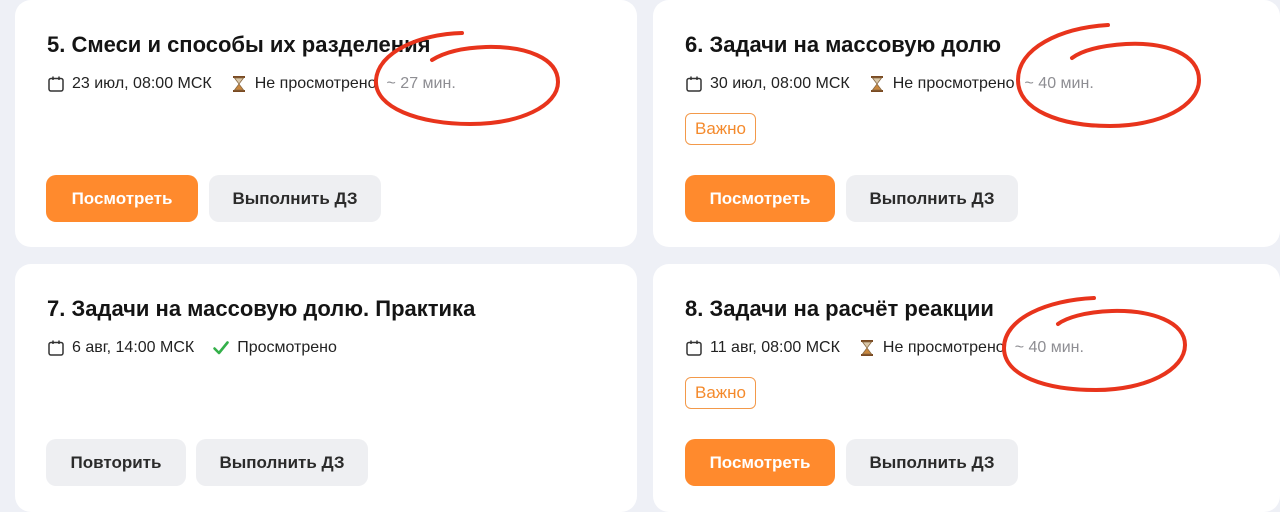  I want to click on lesson-date: 11 авг, 08:00 МСК, so click(775, 347).